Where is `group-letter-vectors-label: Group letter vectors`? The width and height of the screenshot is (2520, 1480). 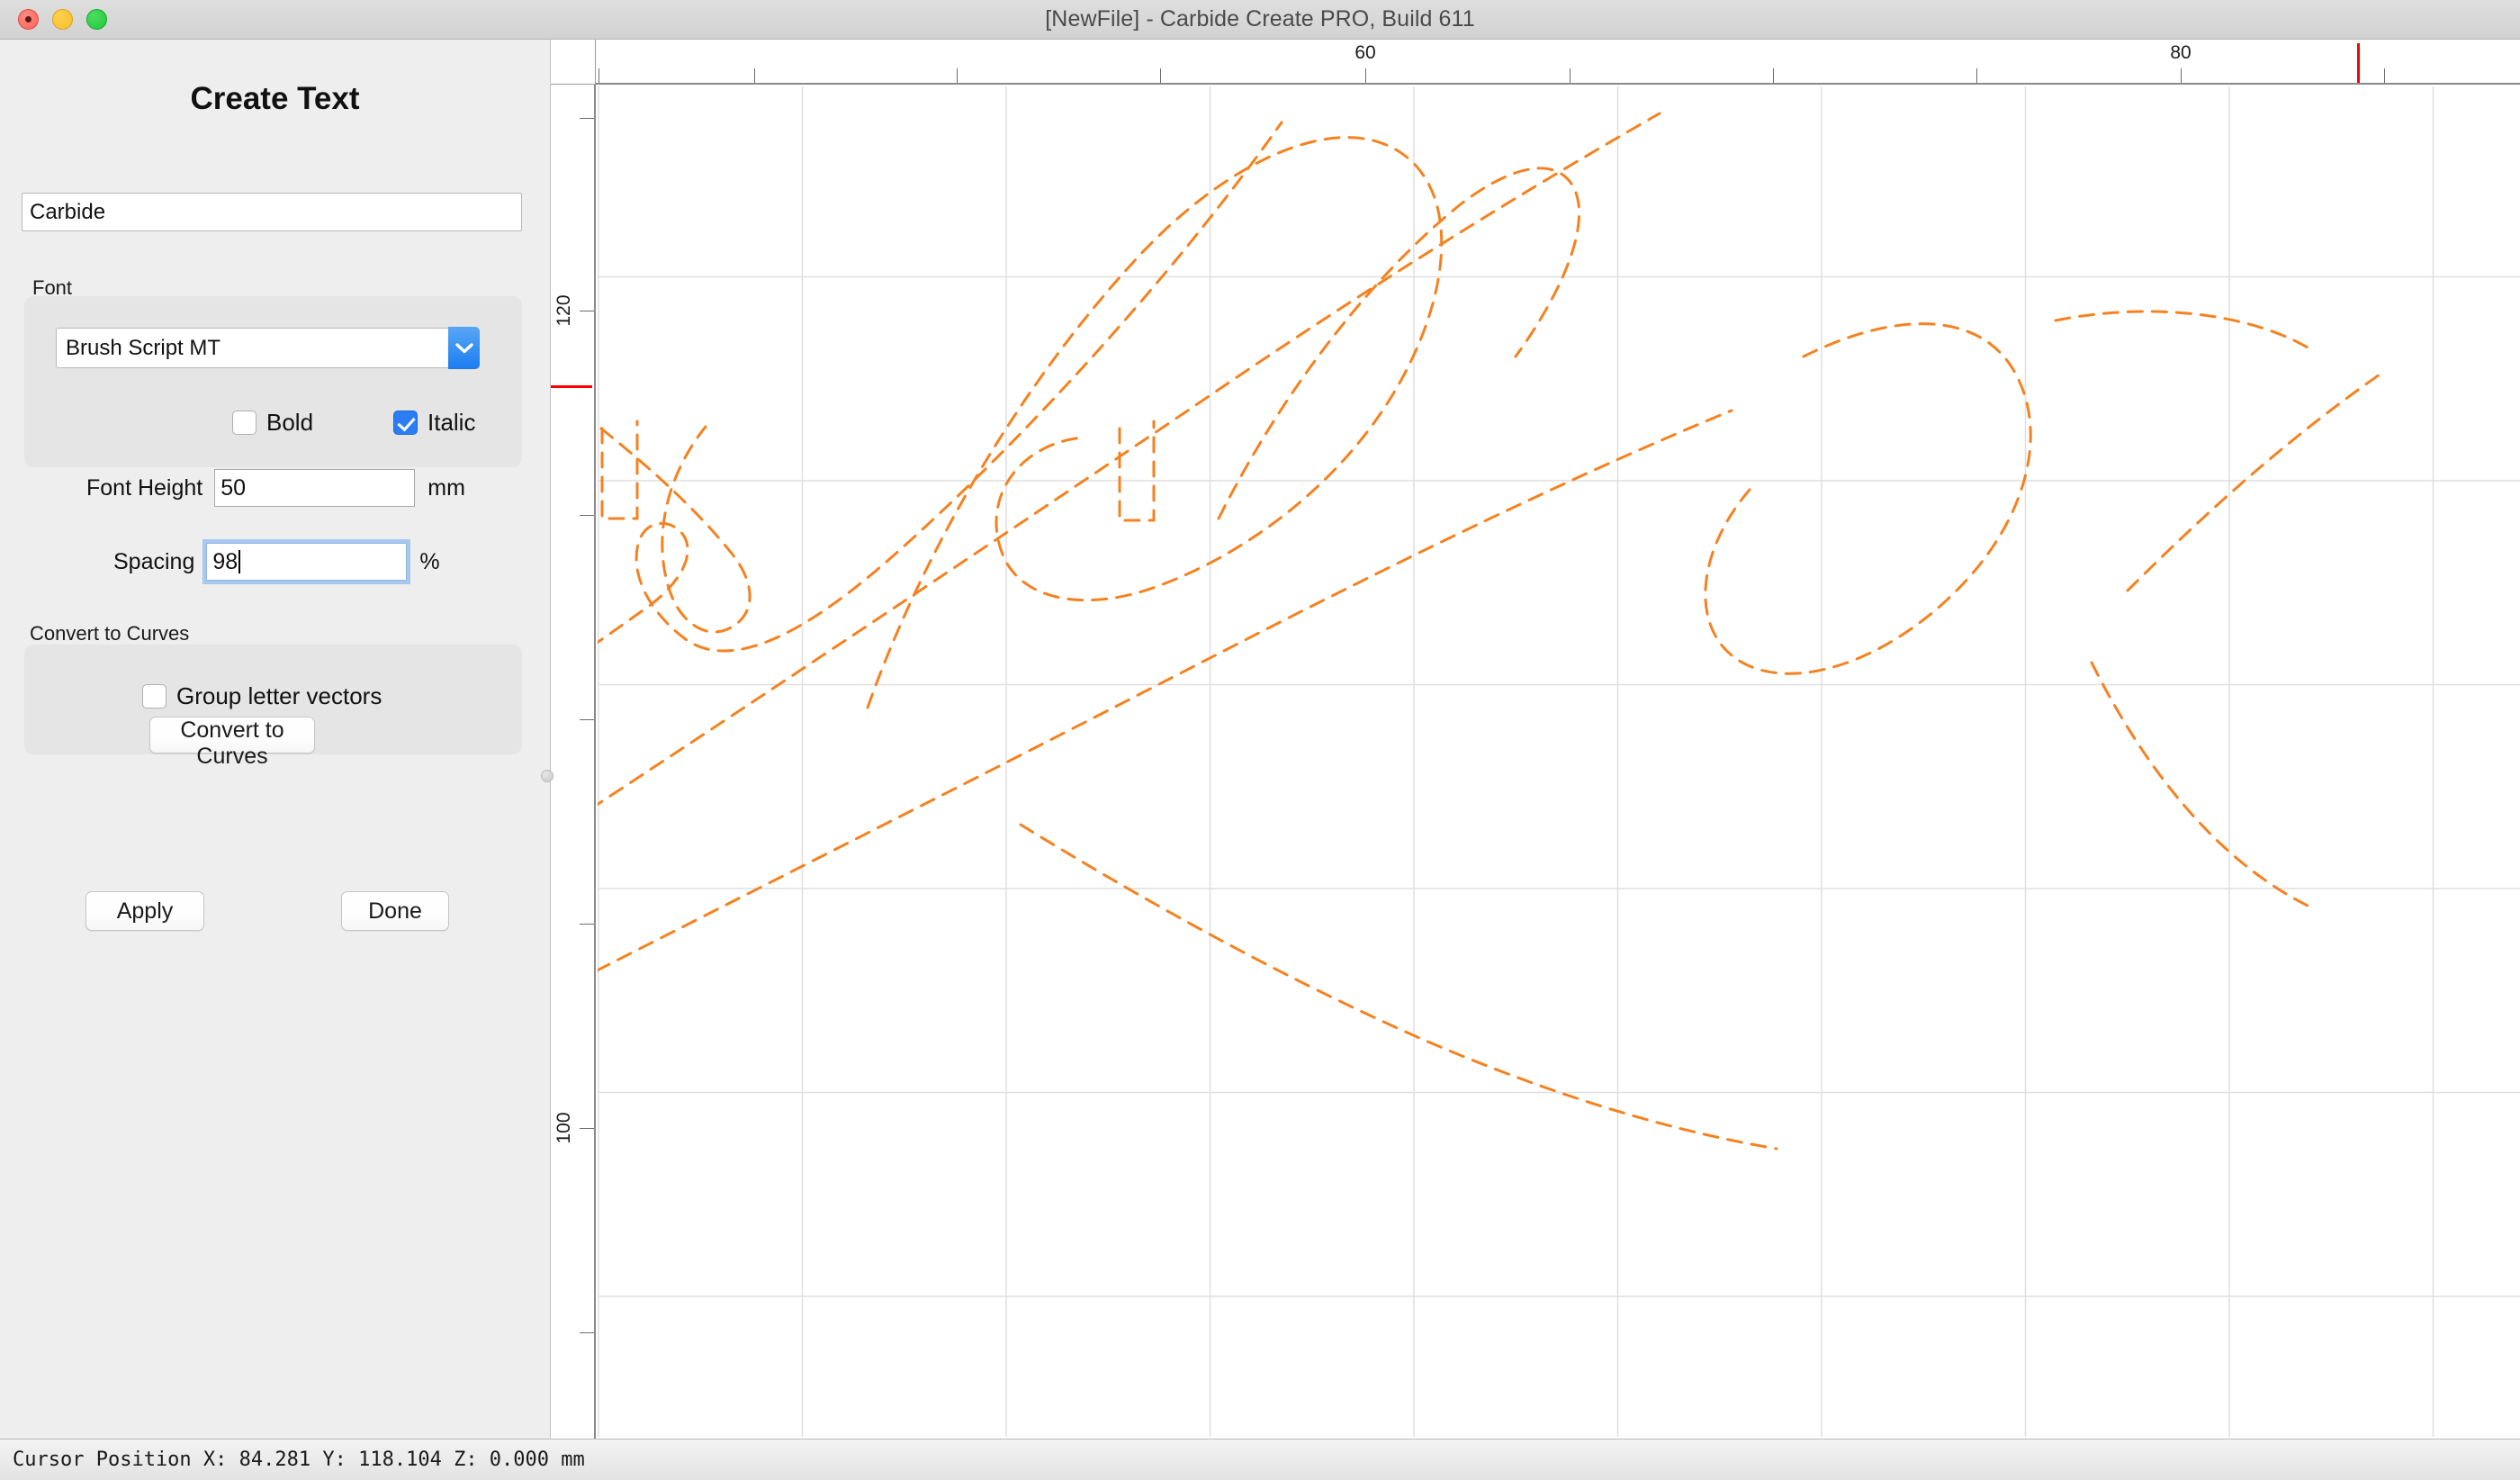
group-letter-vectors-label: Group letter vectors is located at coordinates (279, 695).